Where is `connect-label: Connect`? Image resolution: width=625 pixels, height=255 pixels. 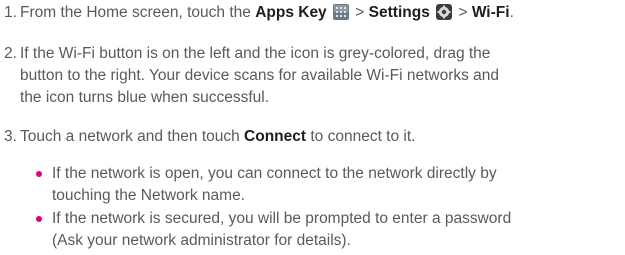
connect-label: Connect is located at coordinates (275, 136).